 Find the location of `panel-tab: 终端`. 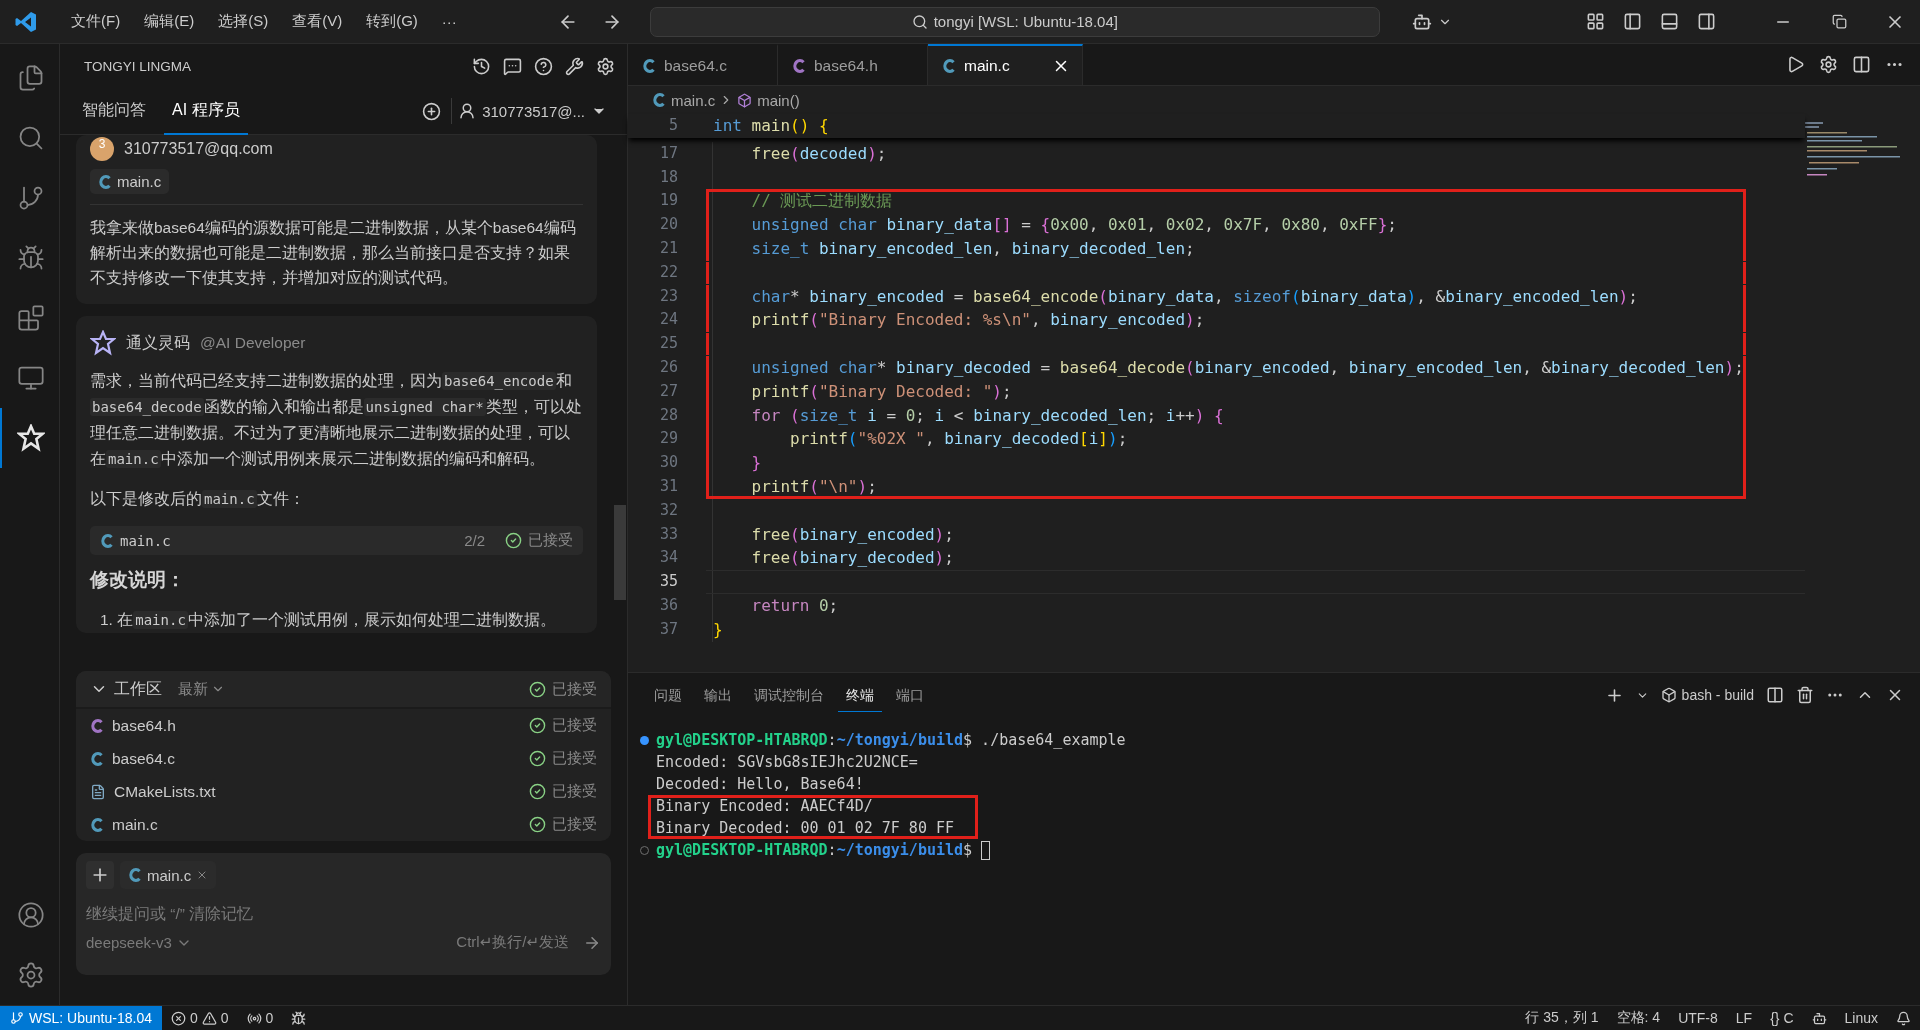

panel-tab: 终端 is located at coordinates (860, 695).